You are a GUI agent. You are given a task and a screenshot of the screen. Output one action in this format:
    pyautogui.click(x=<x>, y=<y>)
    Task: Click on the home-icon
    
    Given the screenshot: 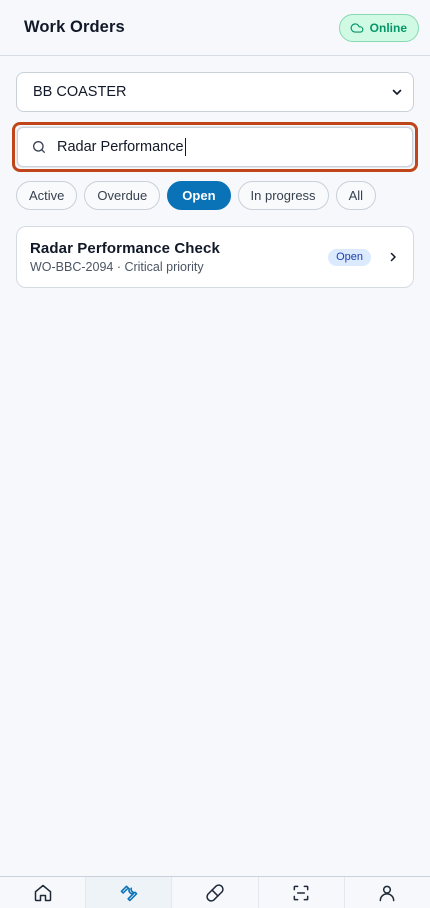 What is the action you would take?
    pyautogui.click(x=42, y=892)
    